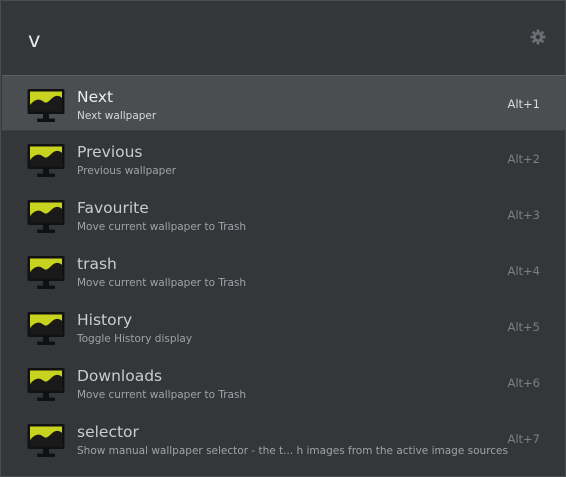 This screenshot has height=477, width=566. What do you see at coordinates (113, 208) in the screenshot?
I see `result-name: Favourite` at bounding box center [113, 208].